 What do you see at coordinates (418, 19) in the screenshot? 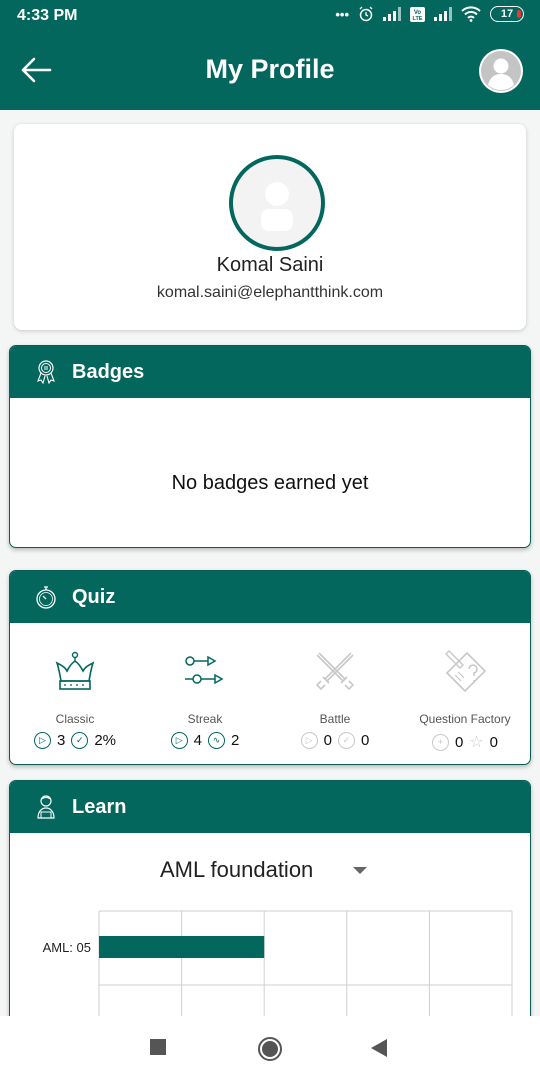
I see `svg-text: LTE` at bounding box center [418, 19].